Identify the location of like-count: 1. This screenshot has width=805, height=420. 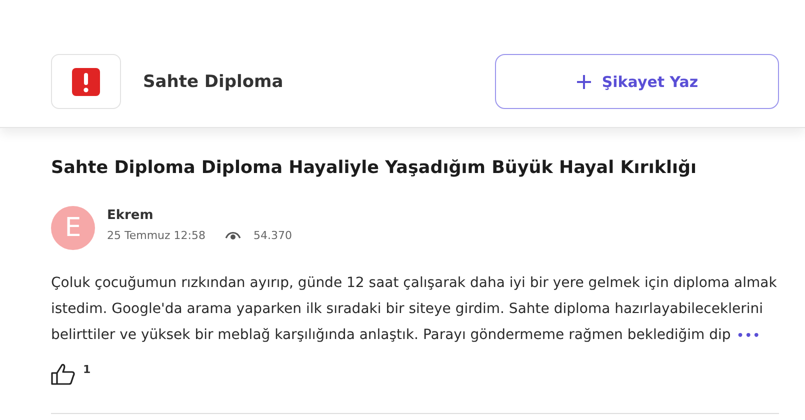
(87, 369).